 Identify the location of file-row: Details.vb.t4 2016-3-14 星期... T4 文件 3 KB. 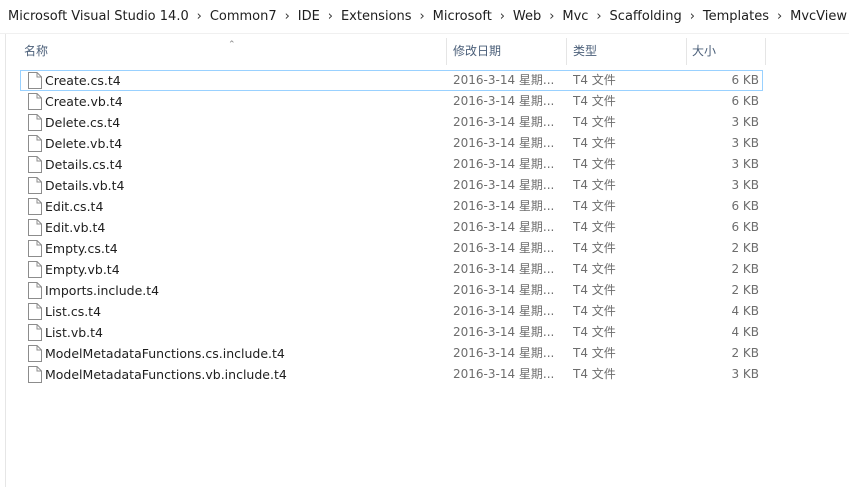
(391, 185).